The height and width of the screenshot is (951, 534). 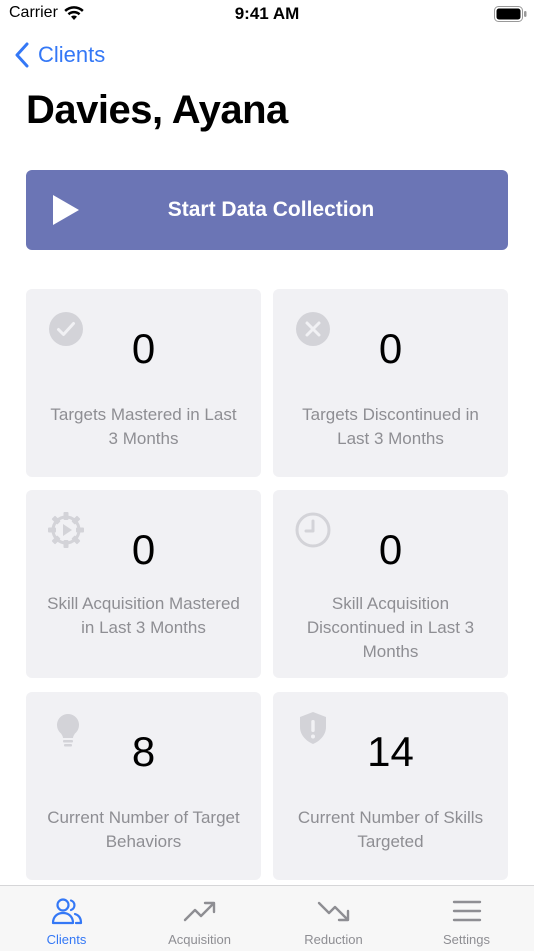 What do you see at coordinates (333, 911) in the screenshot?
I see `trend-down-icon` at bounding box center [333, 911].